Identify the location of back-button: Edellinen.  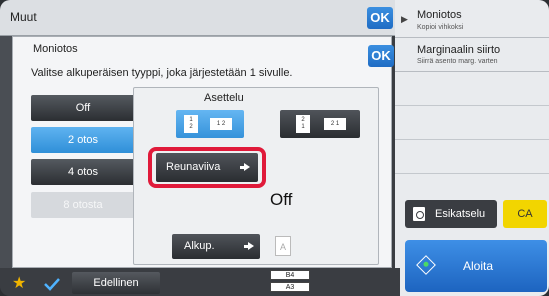
(116, 283).